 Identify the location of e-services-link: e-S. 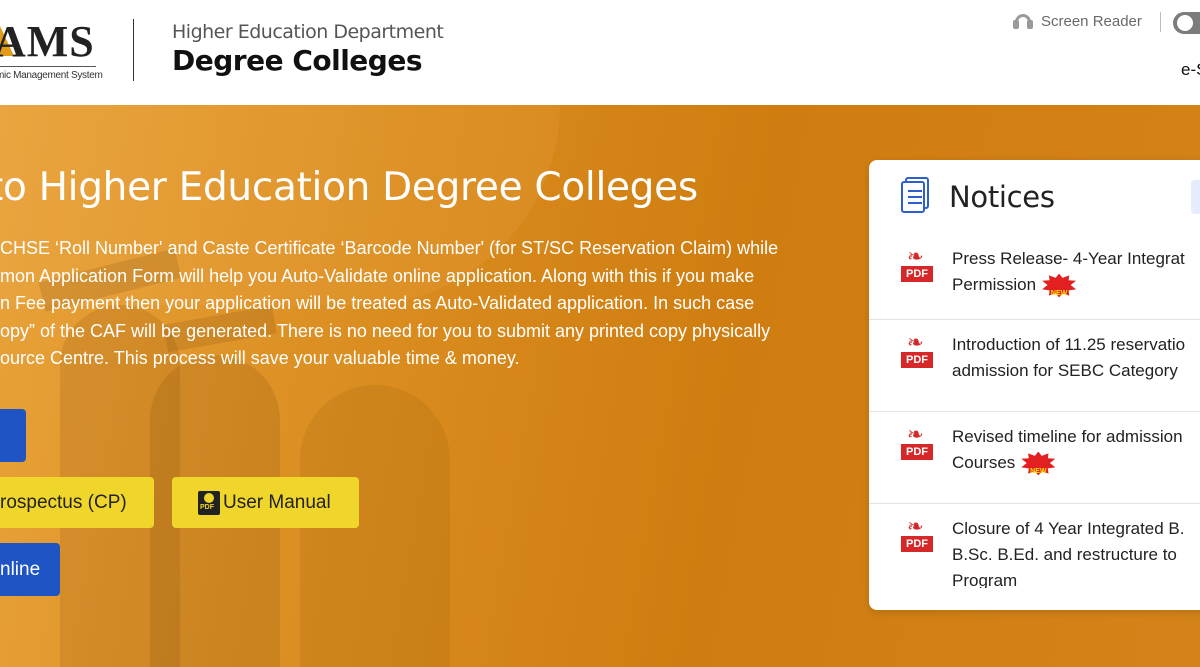
(1190, 70).